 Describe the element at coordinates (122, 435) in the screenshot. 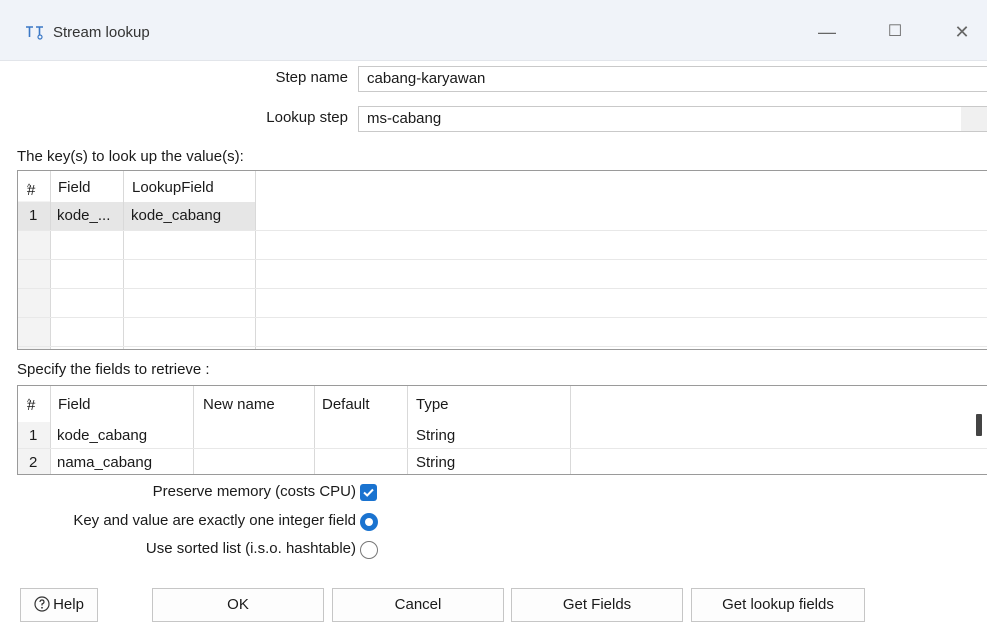

I see `cell-field: kode_cabang` at that location.